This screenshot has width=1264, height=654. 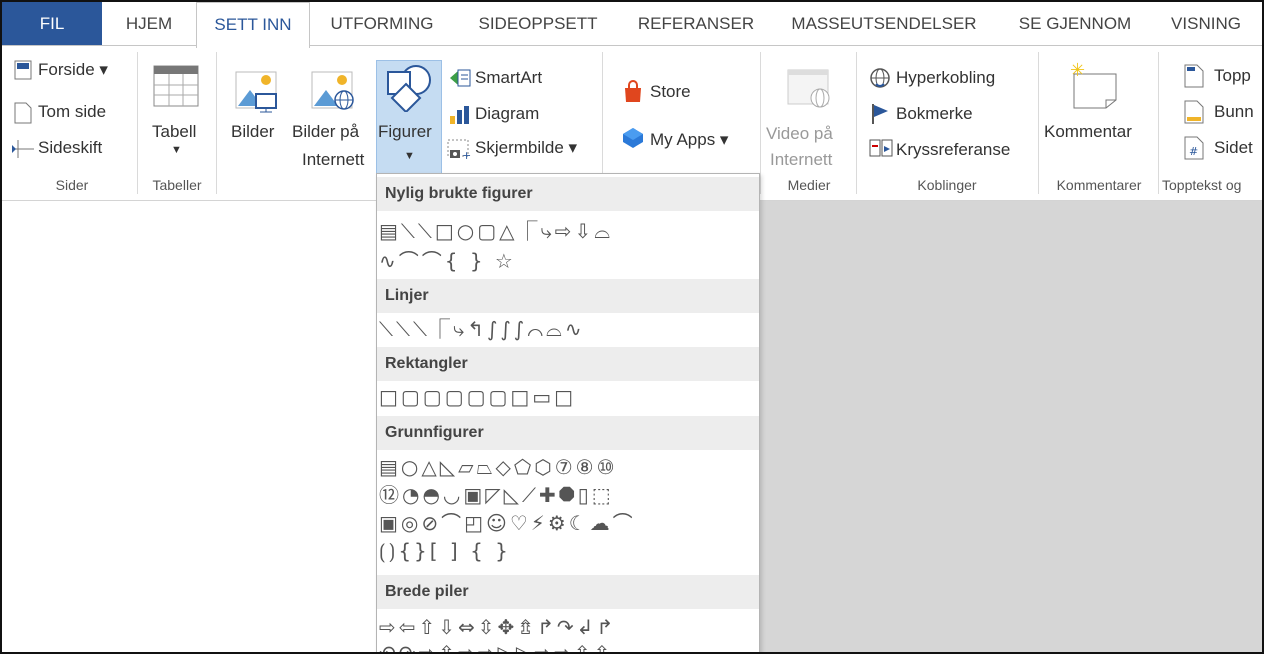 I want to click on skjermbilde-button: Skjermbilde ▾, so click(x=526, y=148).